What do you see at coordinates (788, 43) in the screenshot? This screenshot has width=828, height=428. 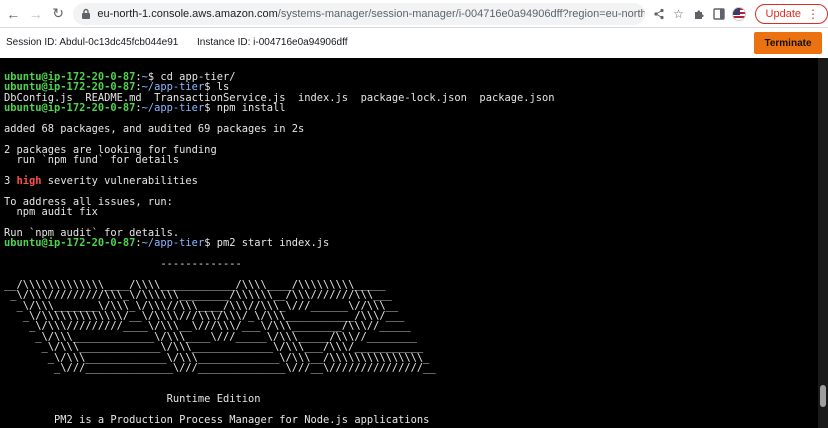 I see `terminate-button: Terminate` at bounding box center [788, 43].